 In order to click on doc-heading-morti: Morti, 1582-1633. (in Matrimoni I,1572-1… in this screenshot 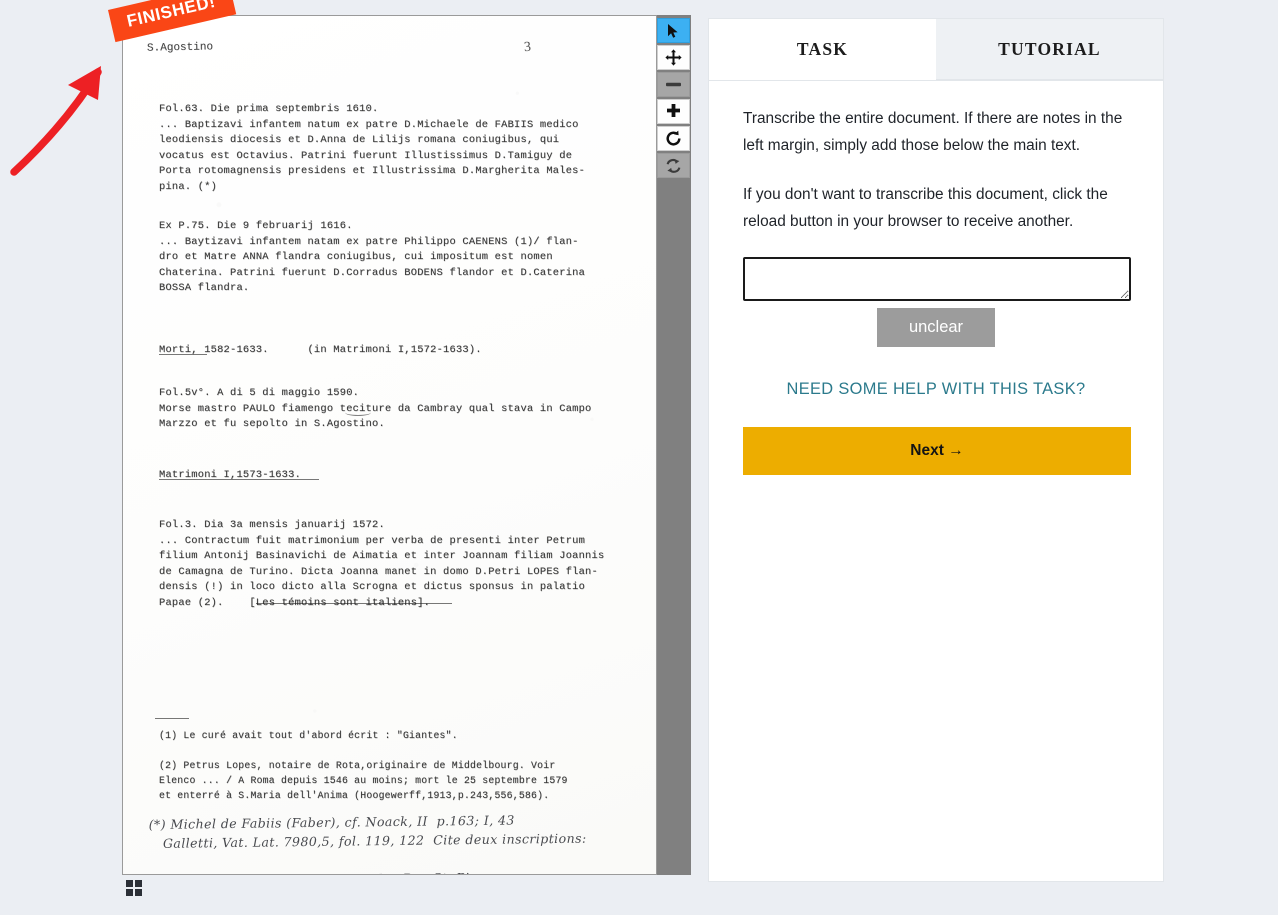, I will do `click(320, 350)`.